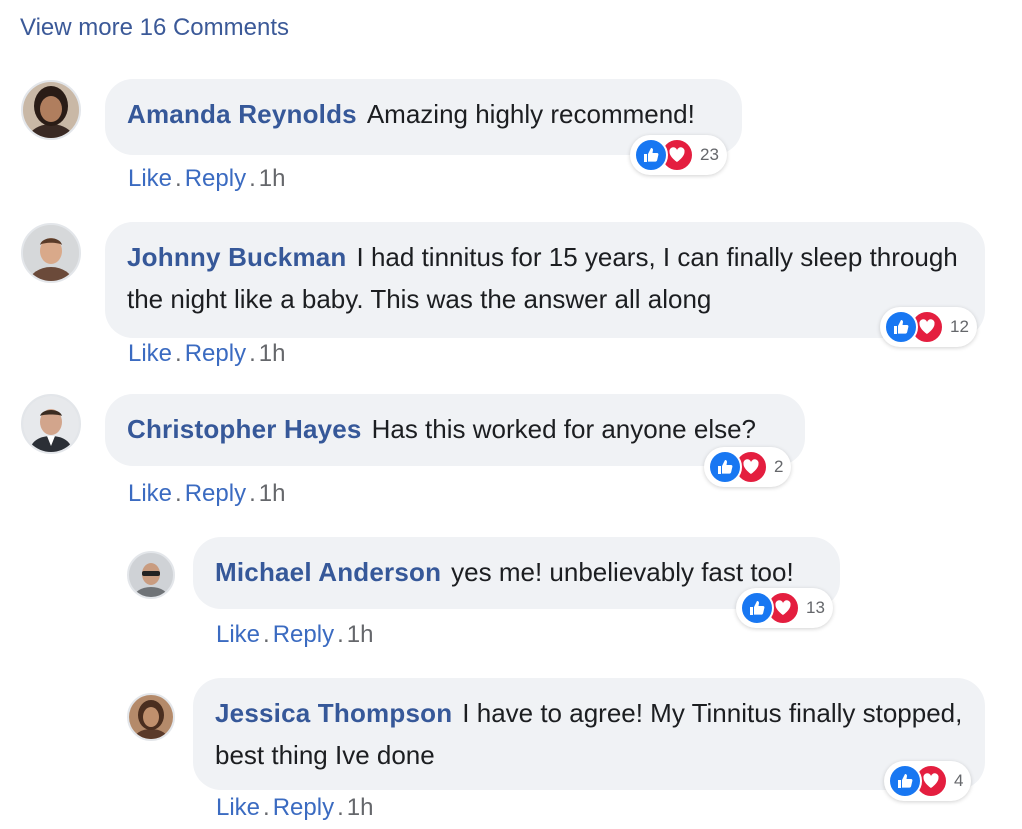  I want to click on comment-text: yes me! unbelievably fast too!, so click(622, 572).